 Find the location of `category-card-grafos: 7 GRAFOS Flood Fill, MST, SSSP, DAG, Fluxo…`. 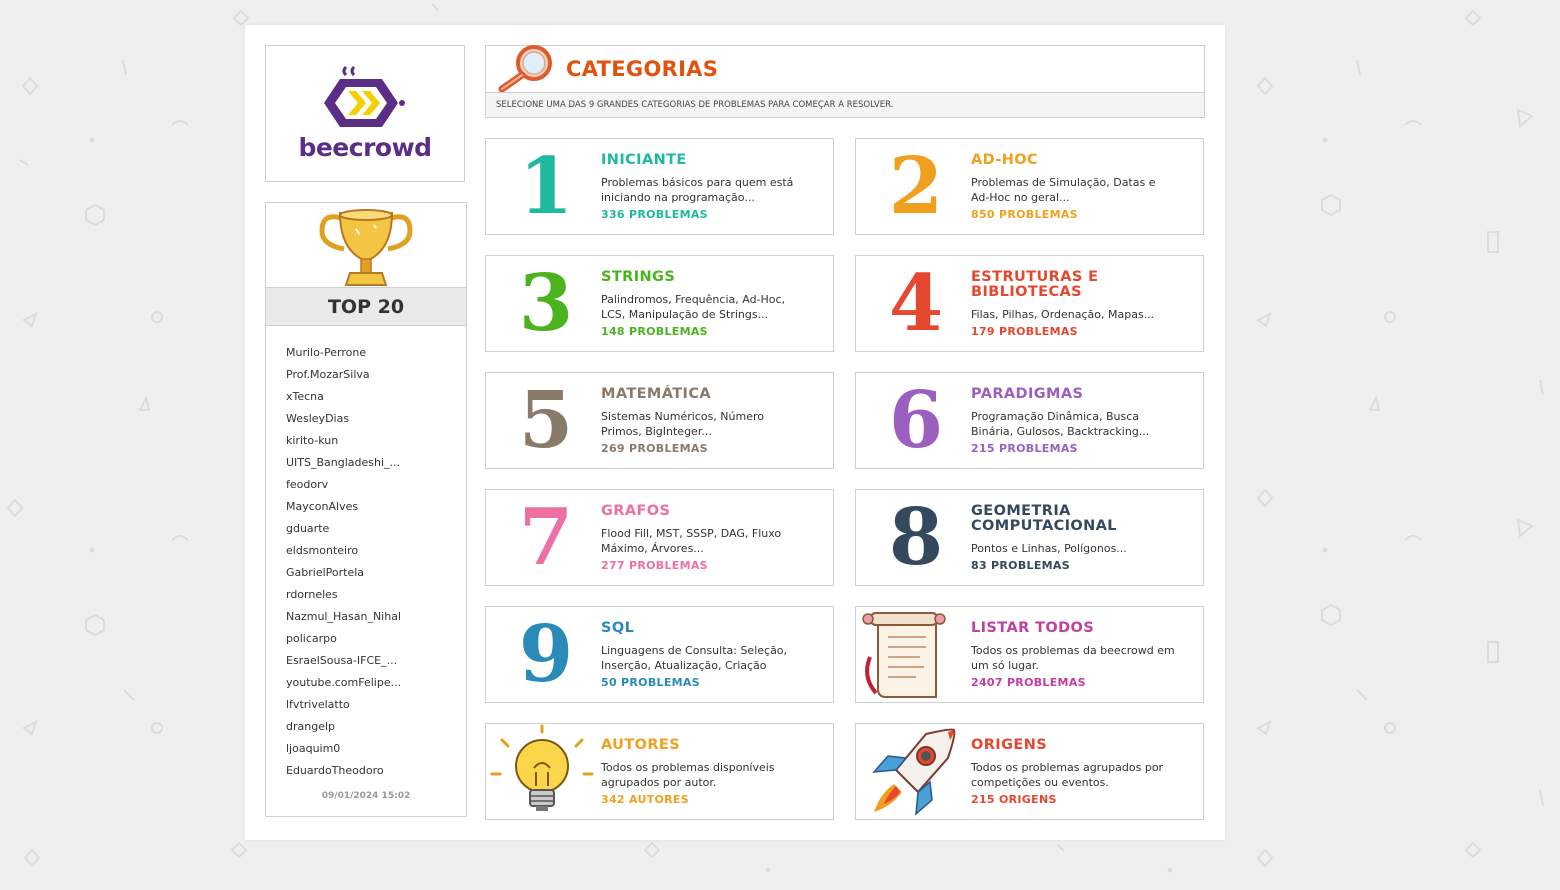

category-card-grafos: 7 GRAFOS Flood Fill, MST, SSSP, DAG, Fluxo… is located at coordinates (659, 537).